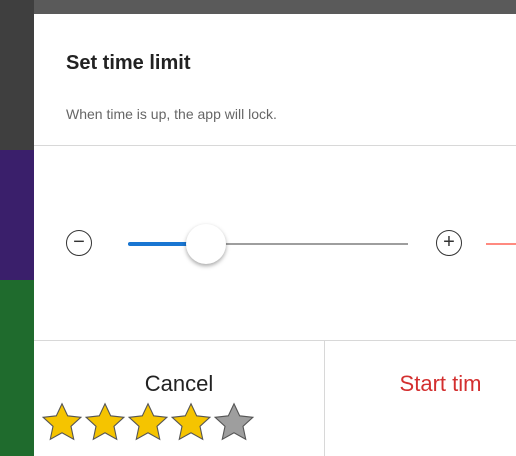  What do you see at coordinates (17, 368) in the screenshot?
I see `background-app-green` at bounding box center [17, 368].